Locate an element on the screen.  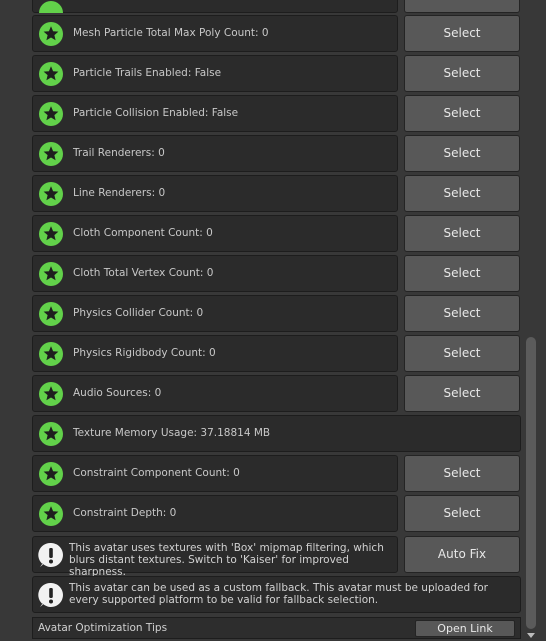
validation-row: Particle Trails Enabled: False is located at coordinates (215, 73).